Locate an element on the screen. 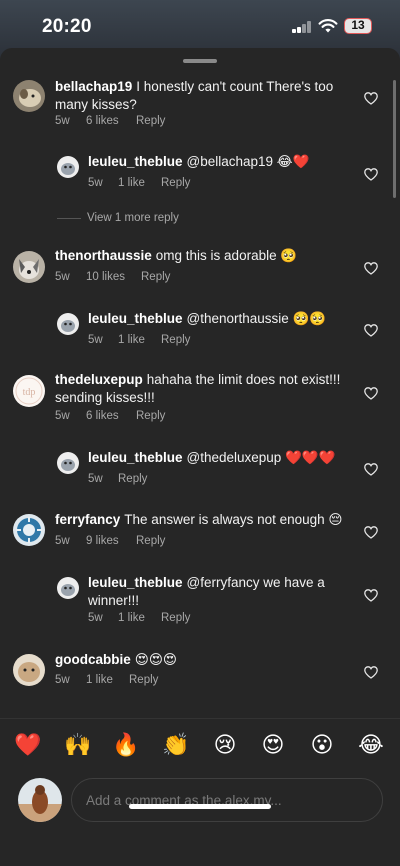 This screenshot has height=866, width=400. list-fade is located at coordinates (200, 710).